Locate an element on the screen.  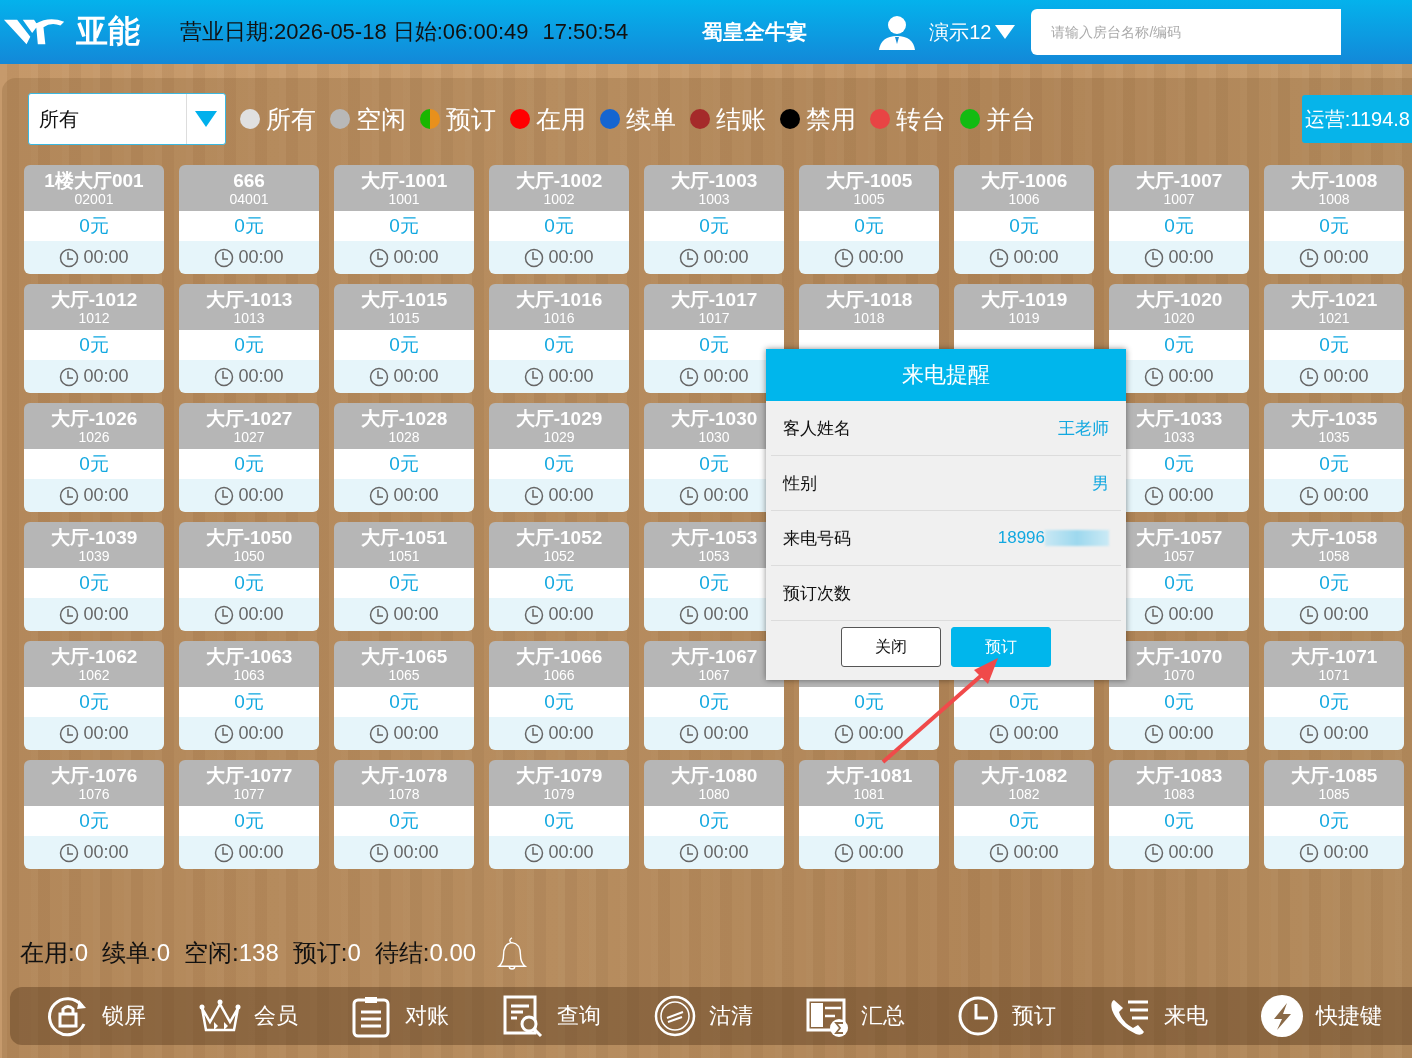
legend-label: 结账 is located at coordinates (741, 119).